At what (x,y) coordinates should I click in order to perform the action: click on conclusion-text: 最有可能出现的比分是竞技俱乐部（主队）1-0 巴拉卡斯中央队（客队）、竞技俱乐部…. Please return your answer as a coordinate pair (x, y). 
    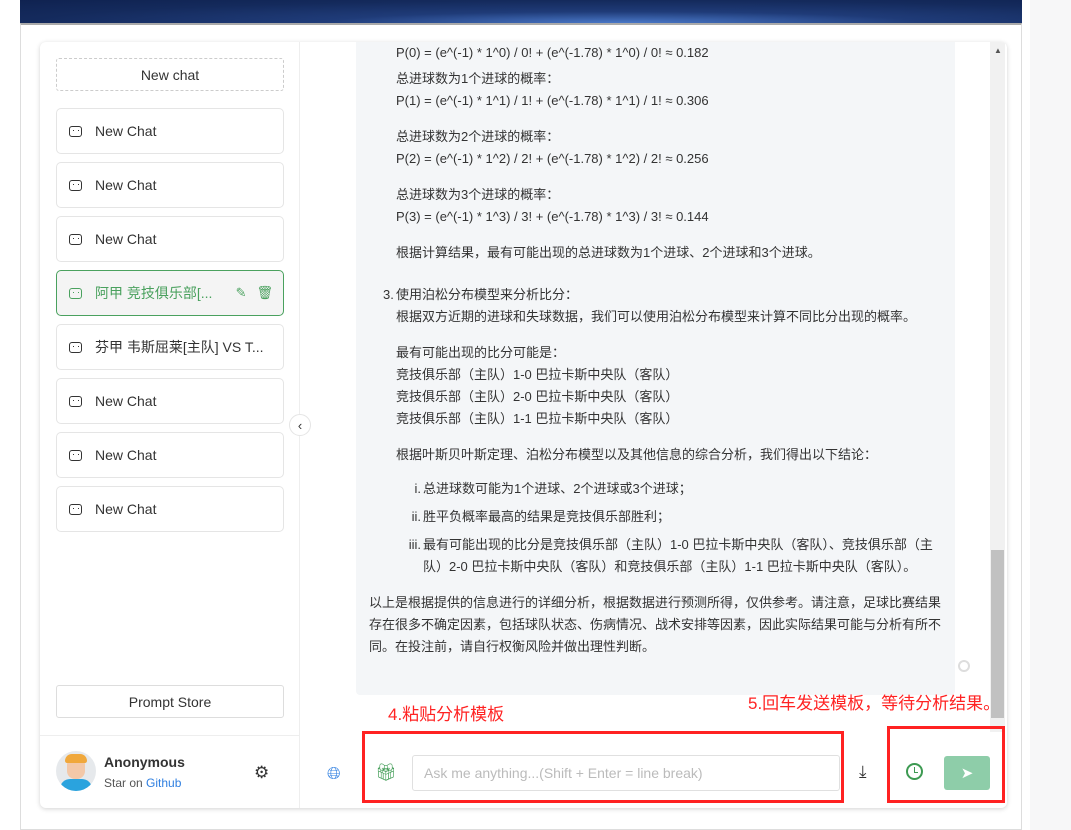
    Looking at the image, I should click on (678, 555).